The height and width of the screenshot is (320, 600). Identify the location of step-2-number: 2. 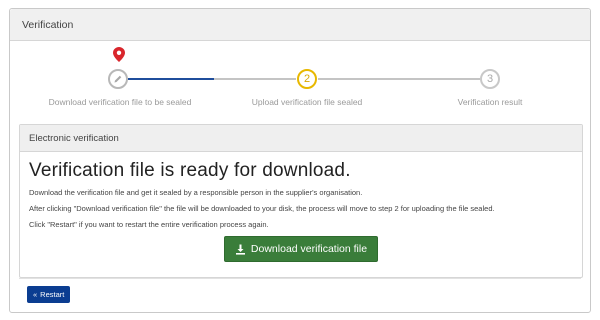
(307, 79).